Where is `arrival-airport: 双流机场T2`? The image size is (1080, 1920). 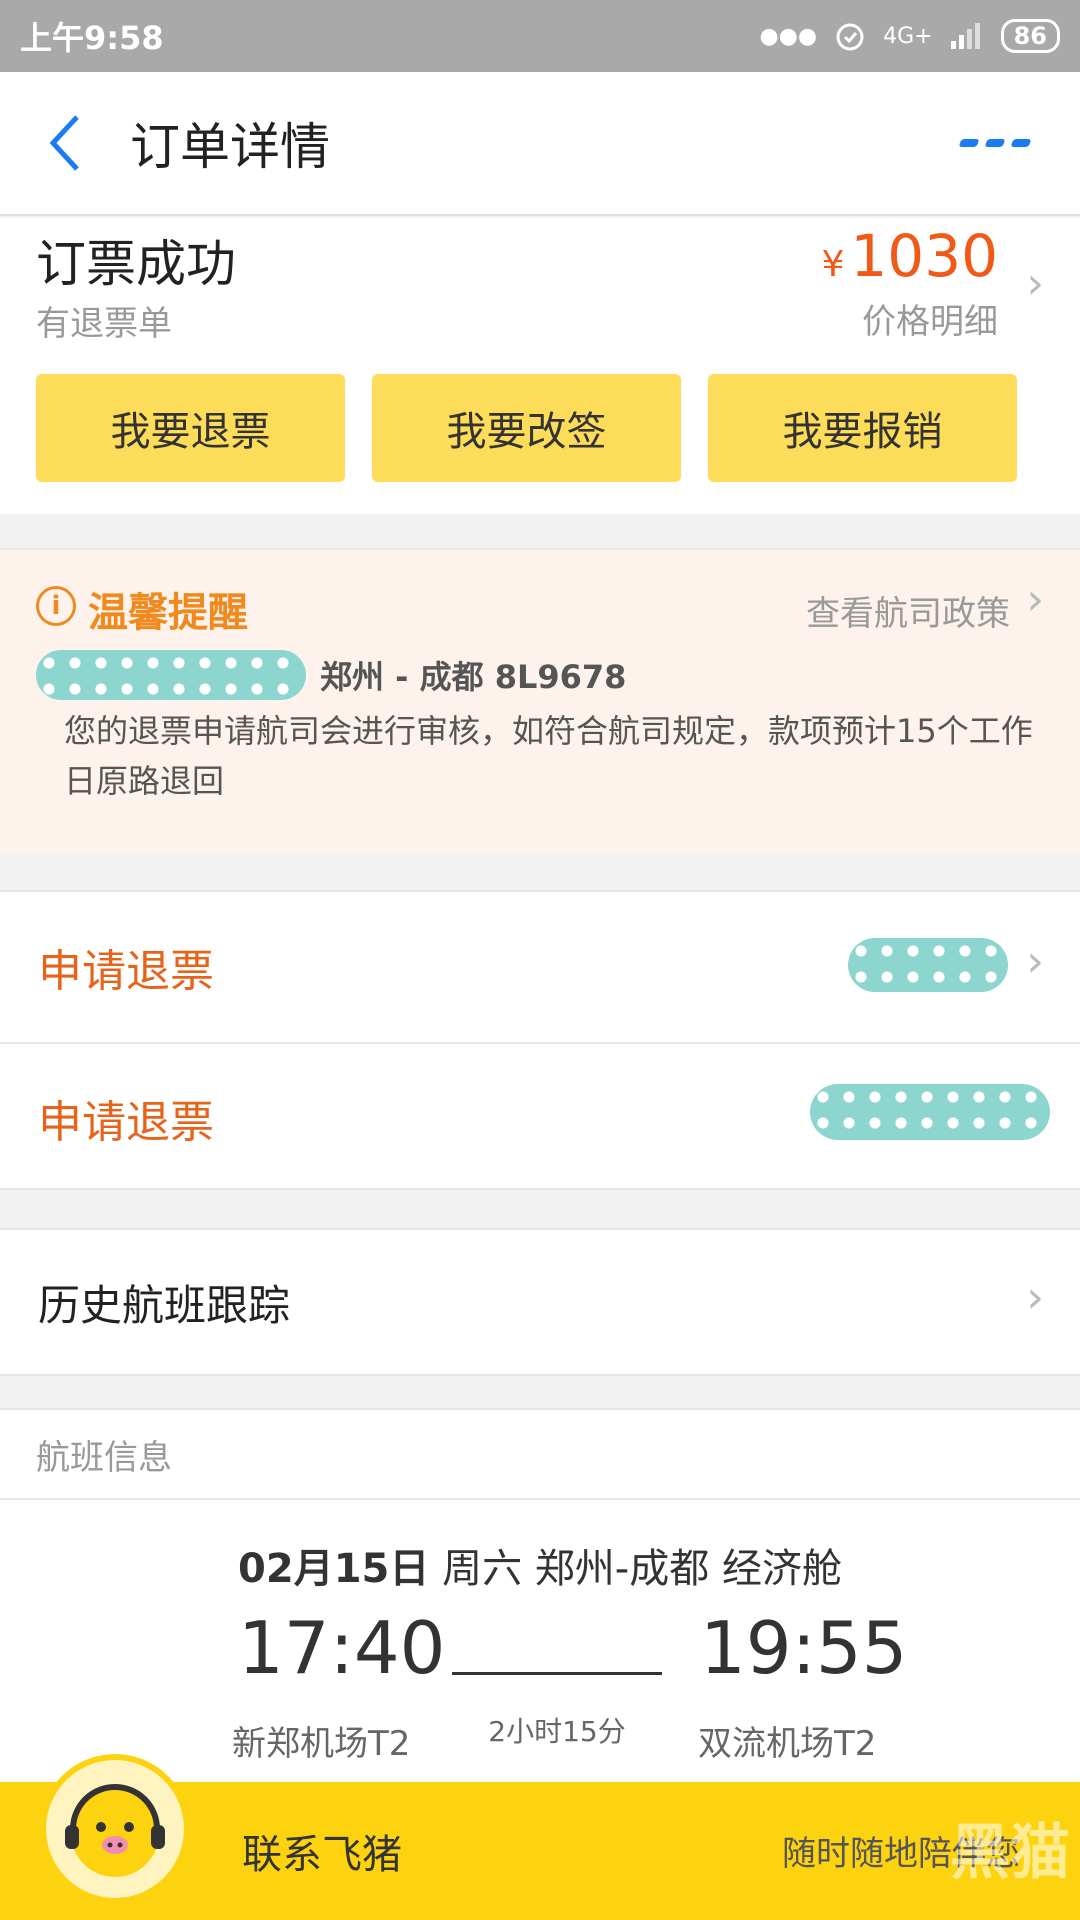
arrival-airport: 双流机场T2 is located at coordinates (787, 1744).